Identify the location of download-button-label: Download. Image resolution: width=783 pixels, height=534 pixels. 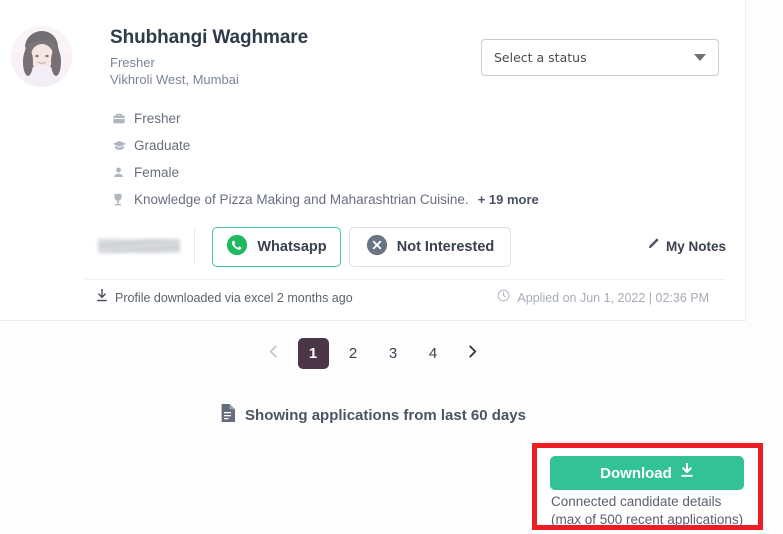
(636, 473).